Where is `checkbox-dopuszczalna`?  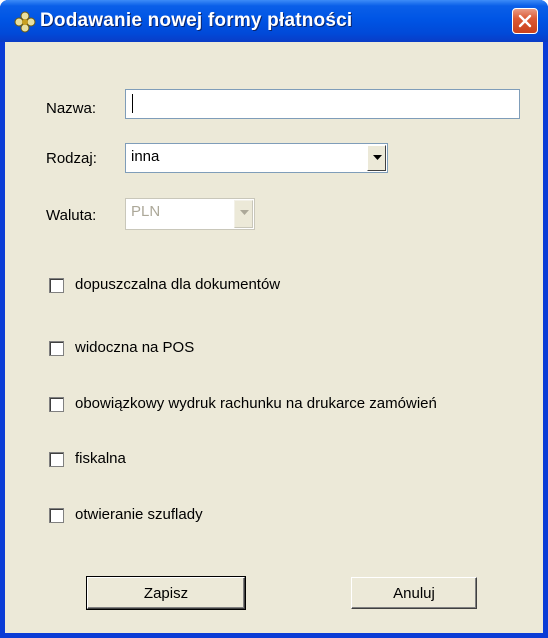
checkbox-dopuszczalna is located at coordinates (56, 285).